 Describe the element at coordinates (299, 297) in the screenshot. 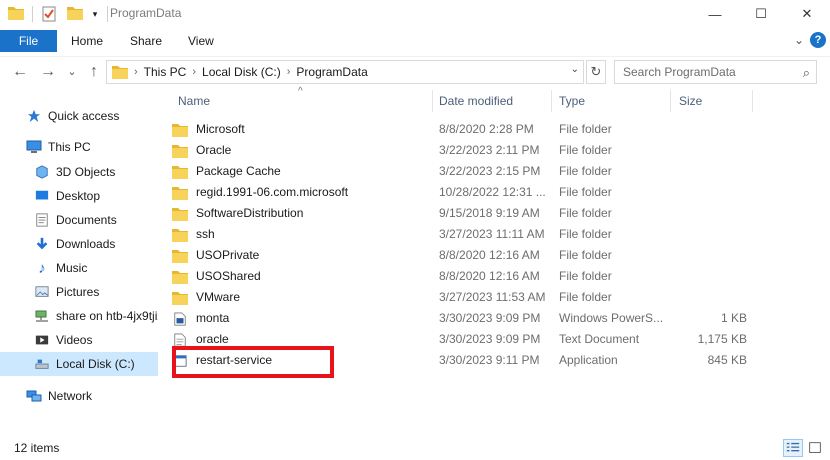

I see `file-name-cell: VMware` at that location.